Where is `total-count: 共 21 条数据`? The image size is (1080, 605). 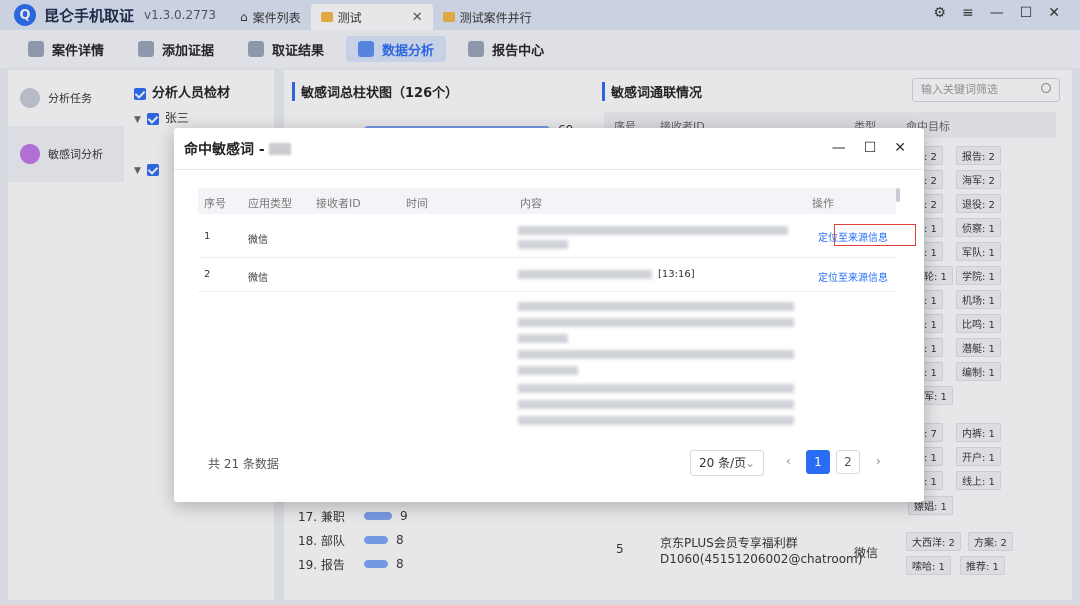
total-count: 共 21 条数据 is located at coordinates (243, 464).